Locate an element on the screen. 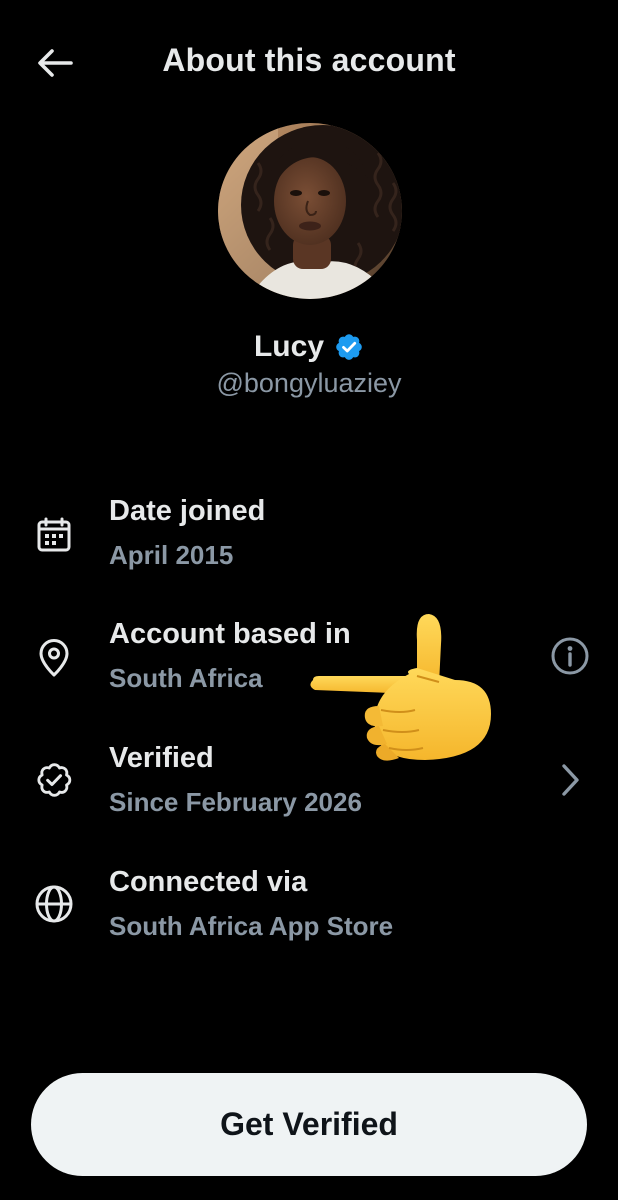  row-label: Verified is located at coordinates (161, 758).